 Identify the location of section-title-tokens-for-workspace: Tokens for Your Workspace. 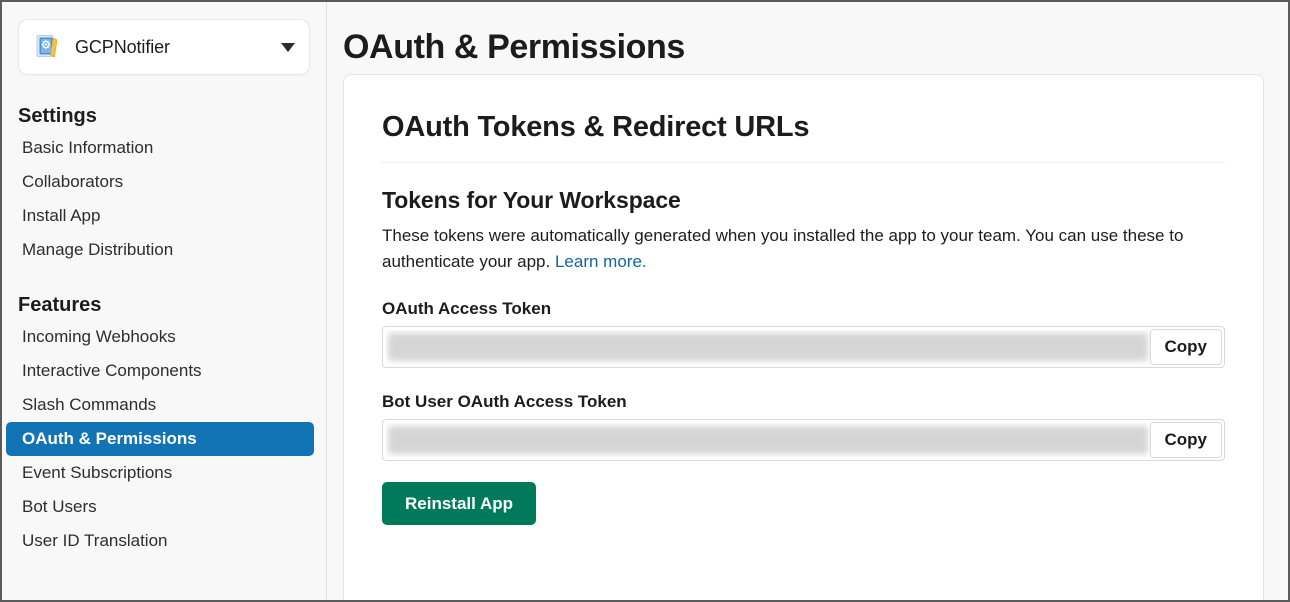
(531, 200).